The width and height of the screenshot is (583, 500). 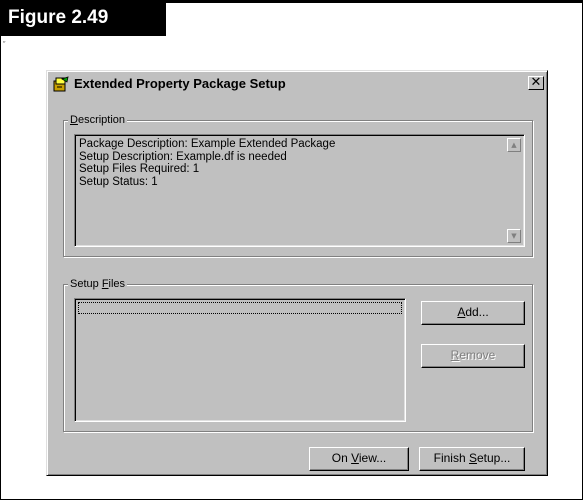 What do you see at coordinates (240, 360) in the screenshot?
I see `setup-files-list` at bounding box center [240, 360].